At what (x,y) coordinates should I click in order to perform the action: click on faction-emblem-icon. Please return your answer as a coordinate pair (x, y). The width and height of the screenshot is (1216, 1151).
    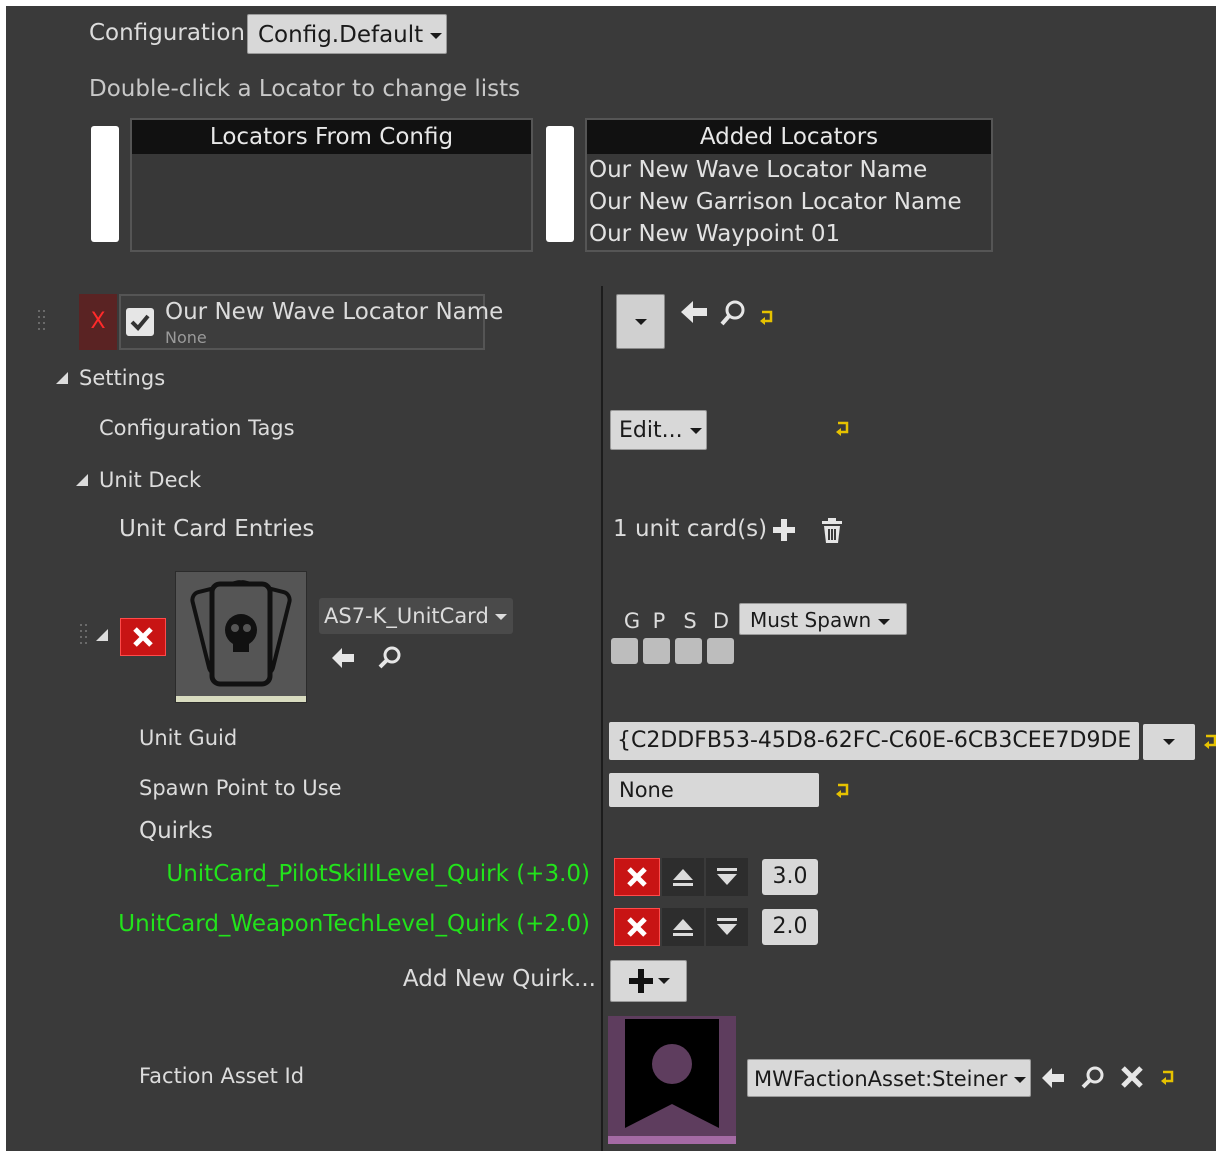
    Looking at the image, I should click on (672, 1081).